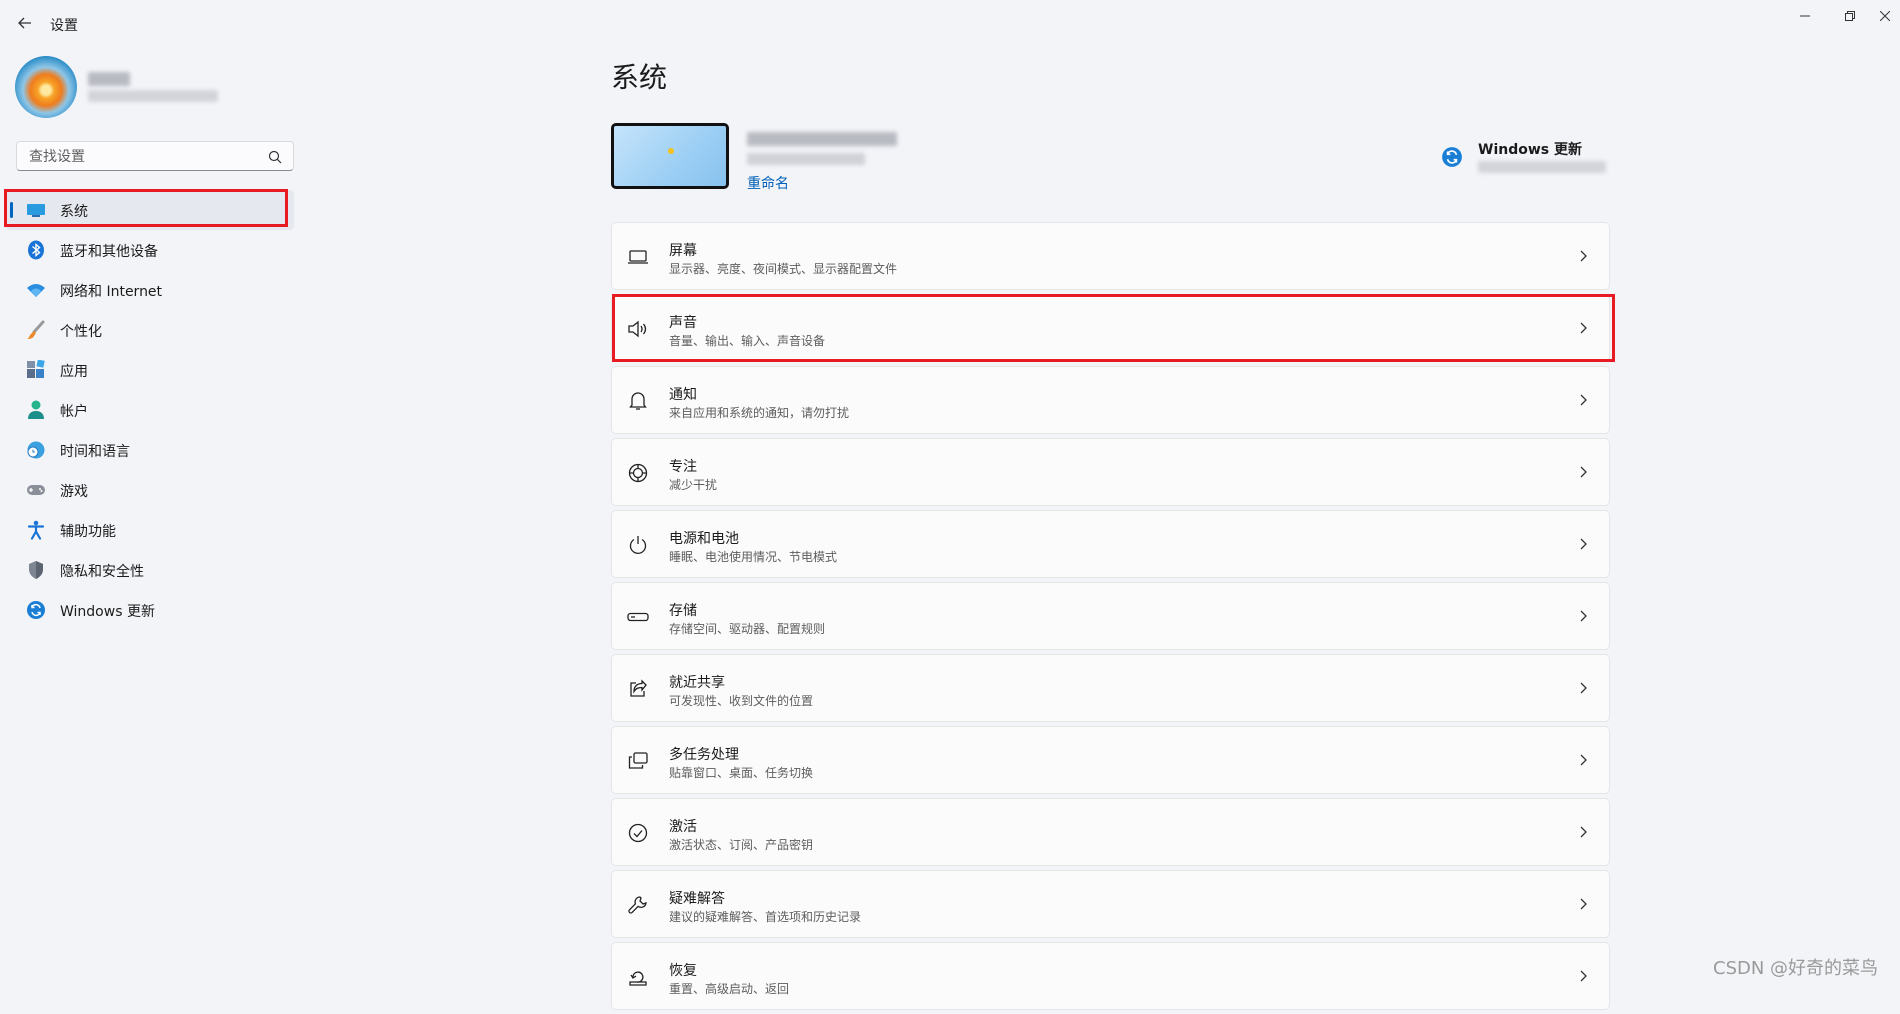 Image resolution: width=1900 pixels, height=1014 pixels. What do you see at coordinates (36, 370) in the screenshot?
I see `apps-icon` at bounding box center [36, 370].